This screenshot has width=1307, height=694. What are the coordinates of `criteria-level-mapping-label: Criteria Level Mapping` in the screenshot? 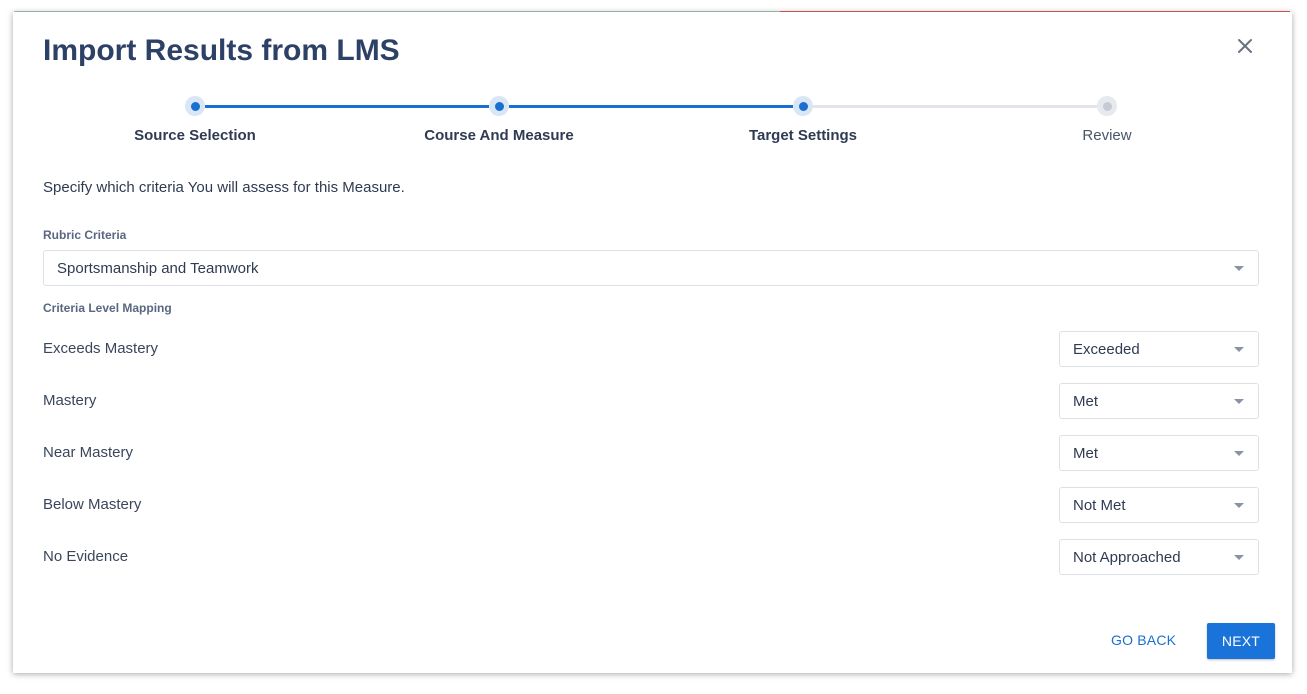 It's located at (107, 308).